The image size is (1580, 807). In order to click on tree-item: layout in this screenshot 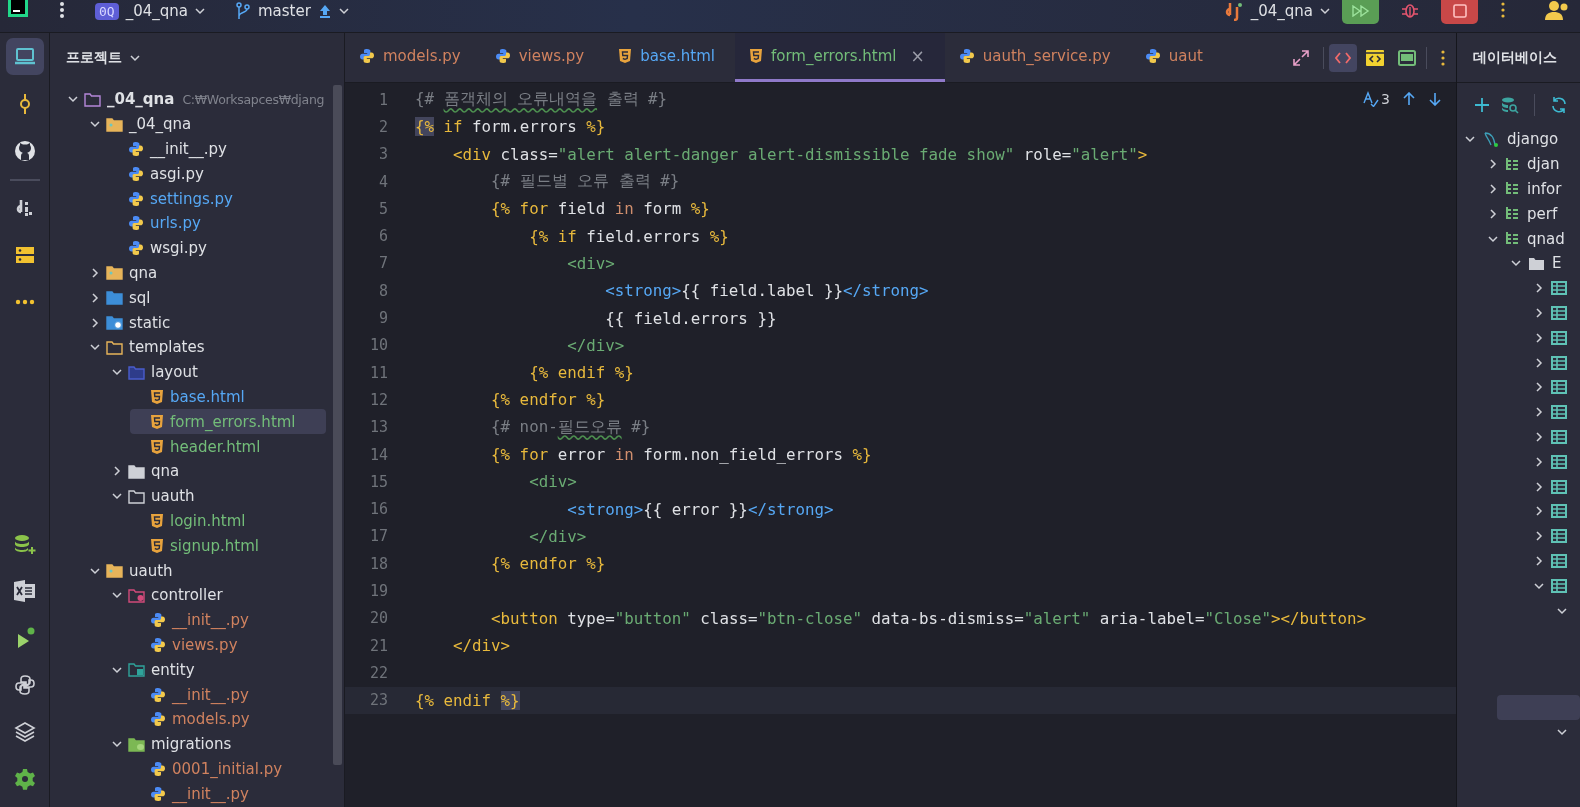, I will do `click(217, 372)`.